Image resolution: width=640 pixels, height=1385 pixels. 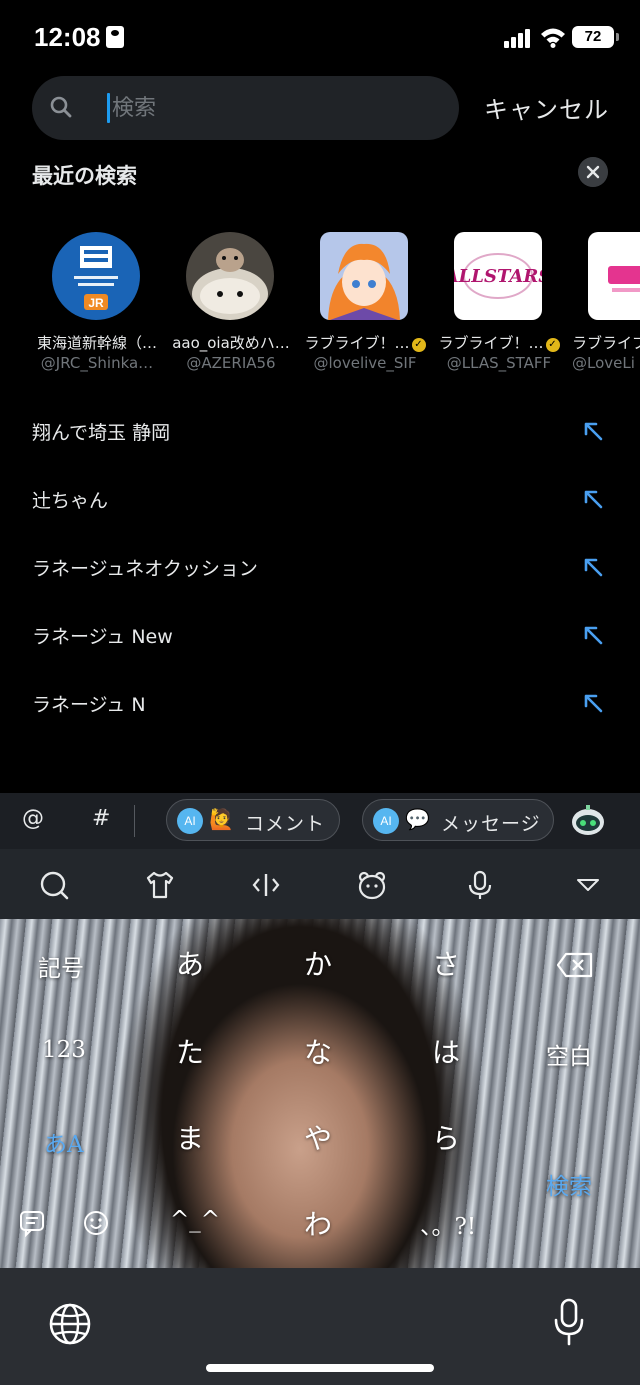 What do you see at coordinates (446, 963) in the screenshot?
I see `key-sa: さ` at bounding box center [446, 963].